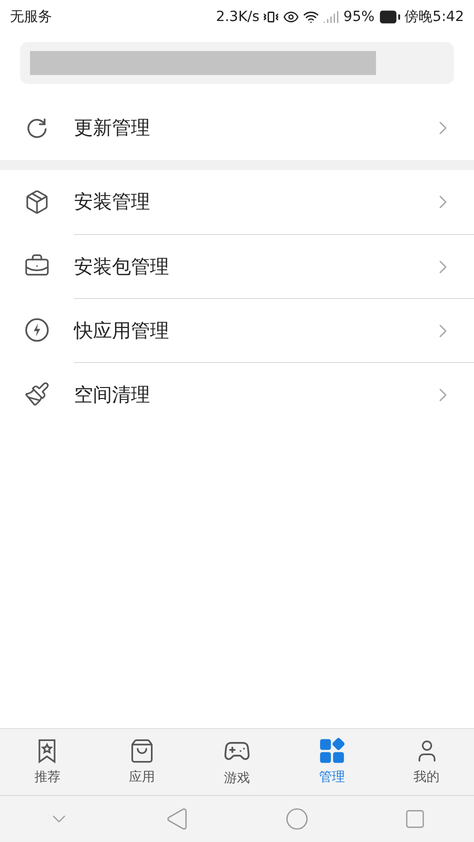  I want to click on nav-tab: 管理, so click(332, 762).